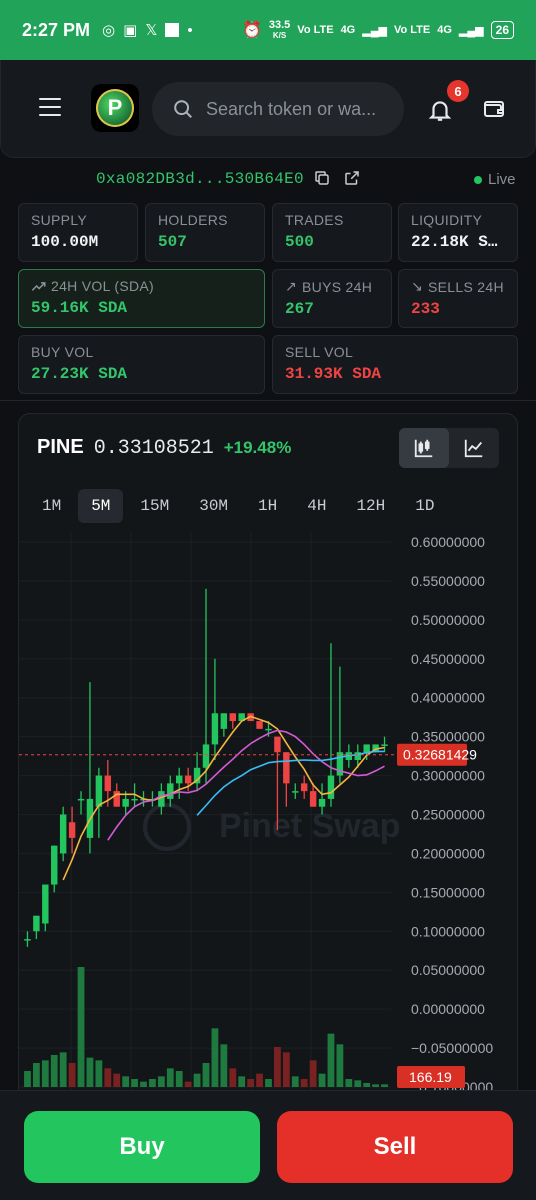 Image resolution: width=536 pixels, height=1200 pixels. I want to click on speed-readout: 33.5 K/S, so click(279, 29).